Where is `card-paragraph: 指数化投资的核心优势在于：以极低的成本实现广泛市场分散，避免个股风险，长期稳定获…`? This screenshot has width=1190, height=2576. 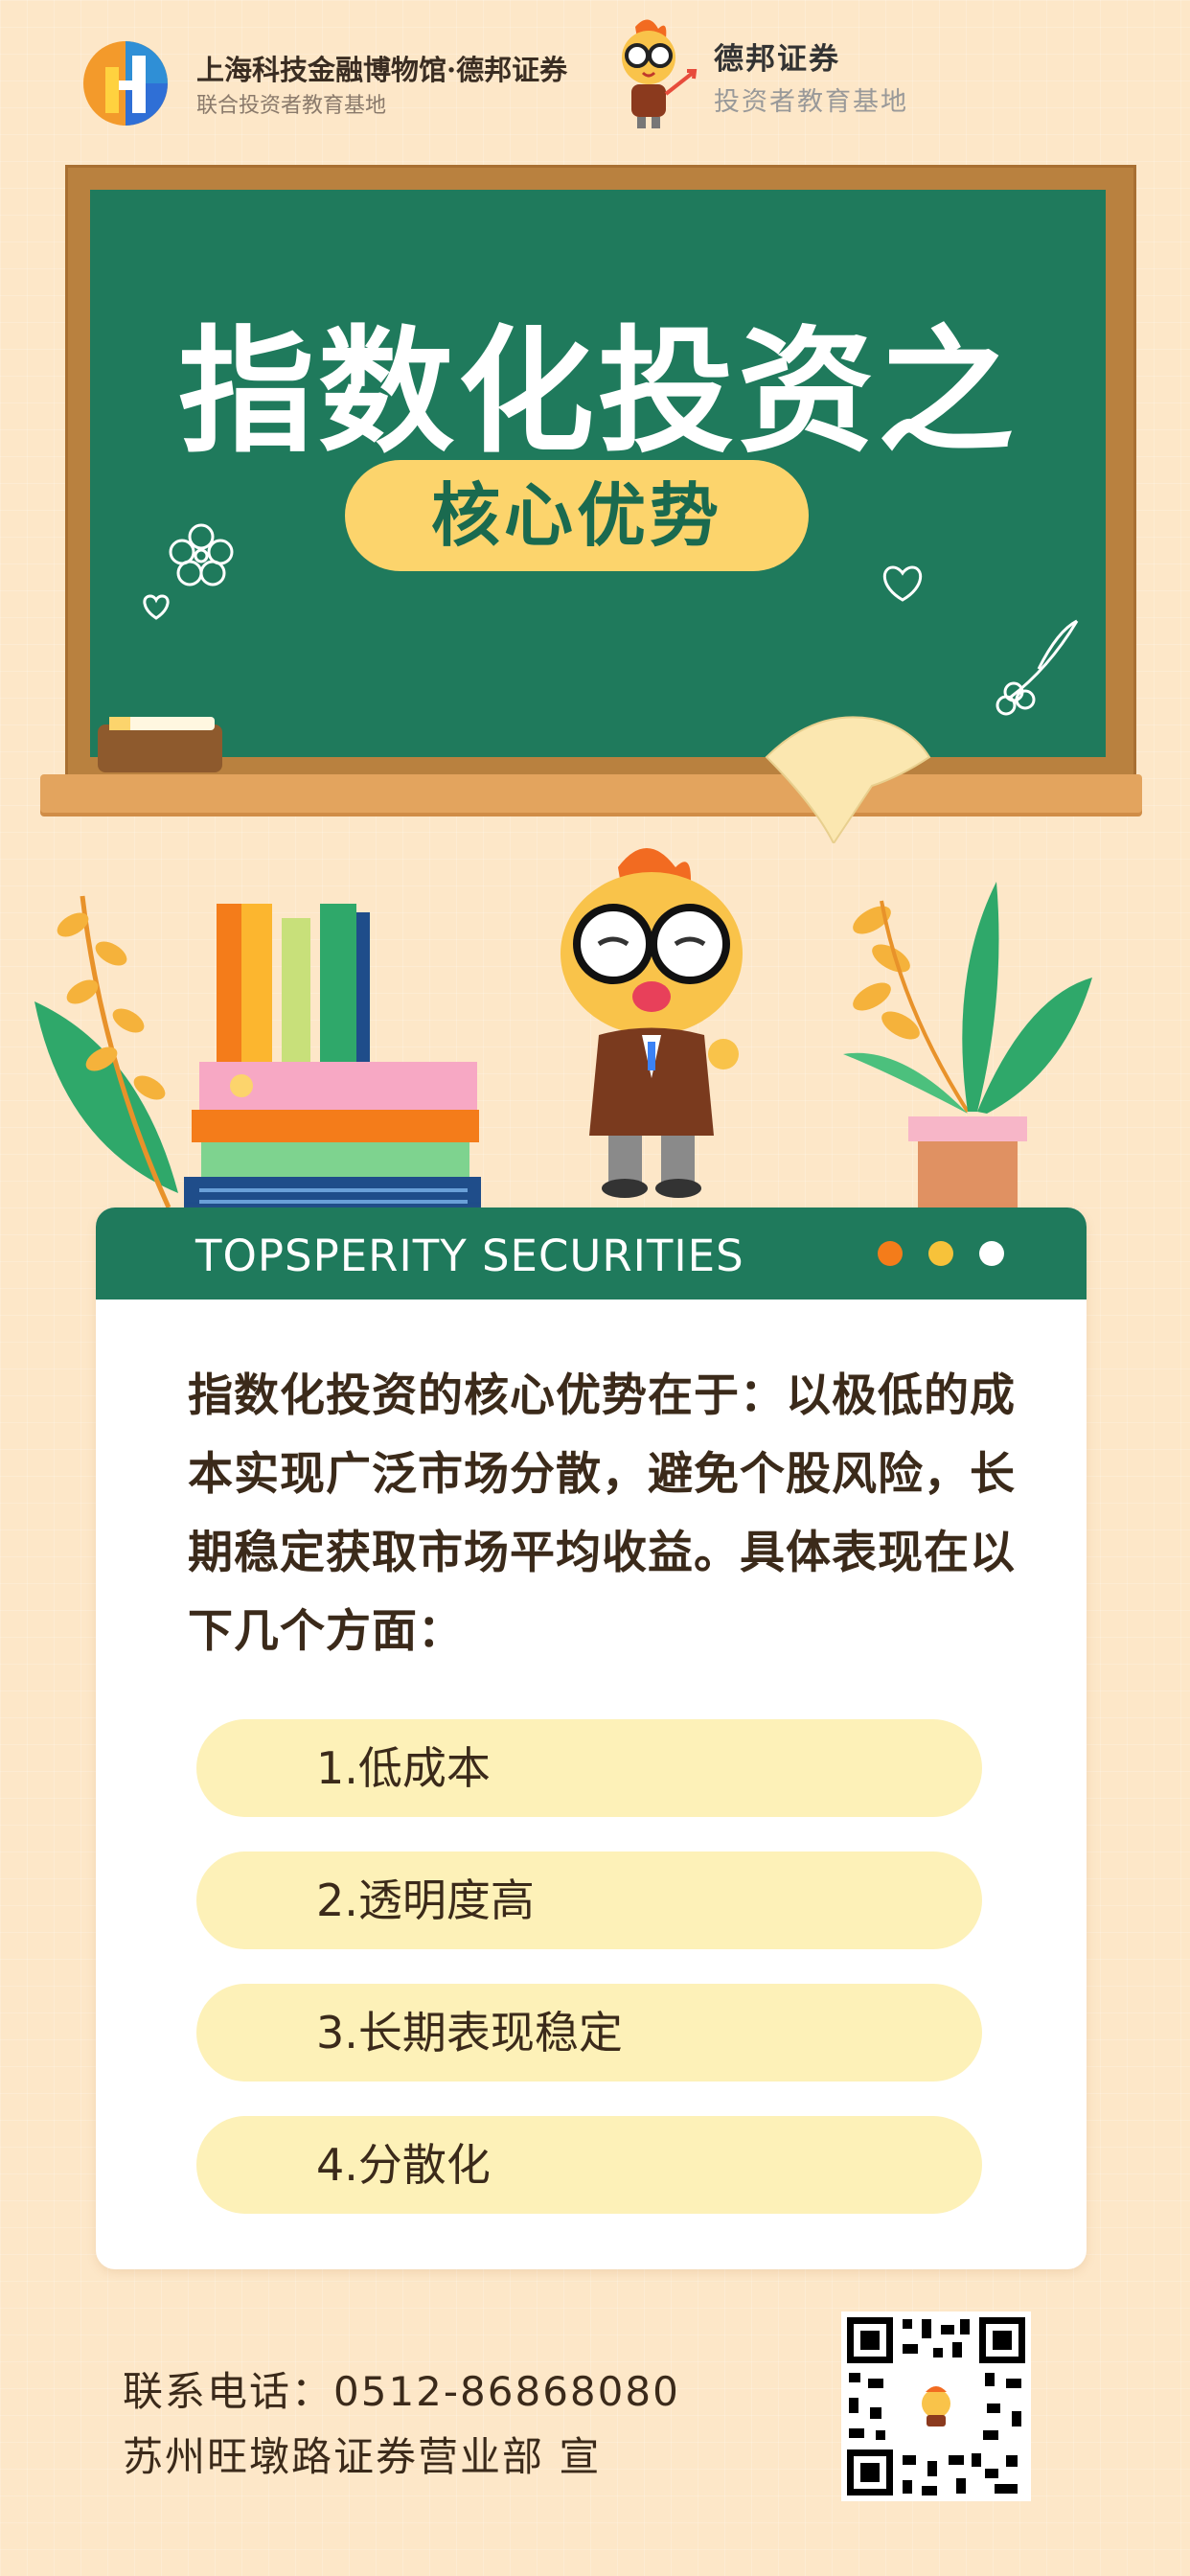
card-paragraph: 指数化投资的核心优势在于：以极低的成本实现广泛市场分散，避免个股风险，长期稳定获… is located at coordinates (602, 1513).